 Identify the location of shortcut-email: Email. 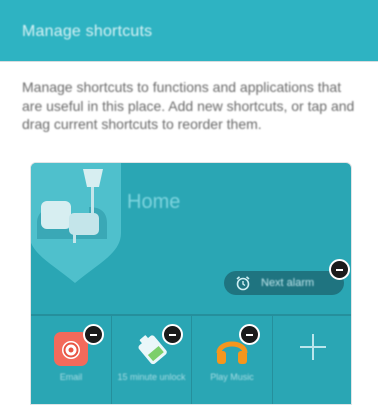
(71, 360).